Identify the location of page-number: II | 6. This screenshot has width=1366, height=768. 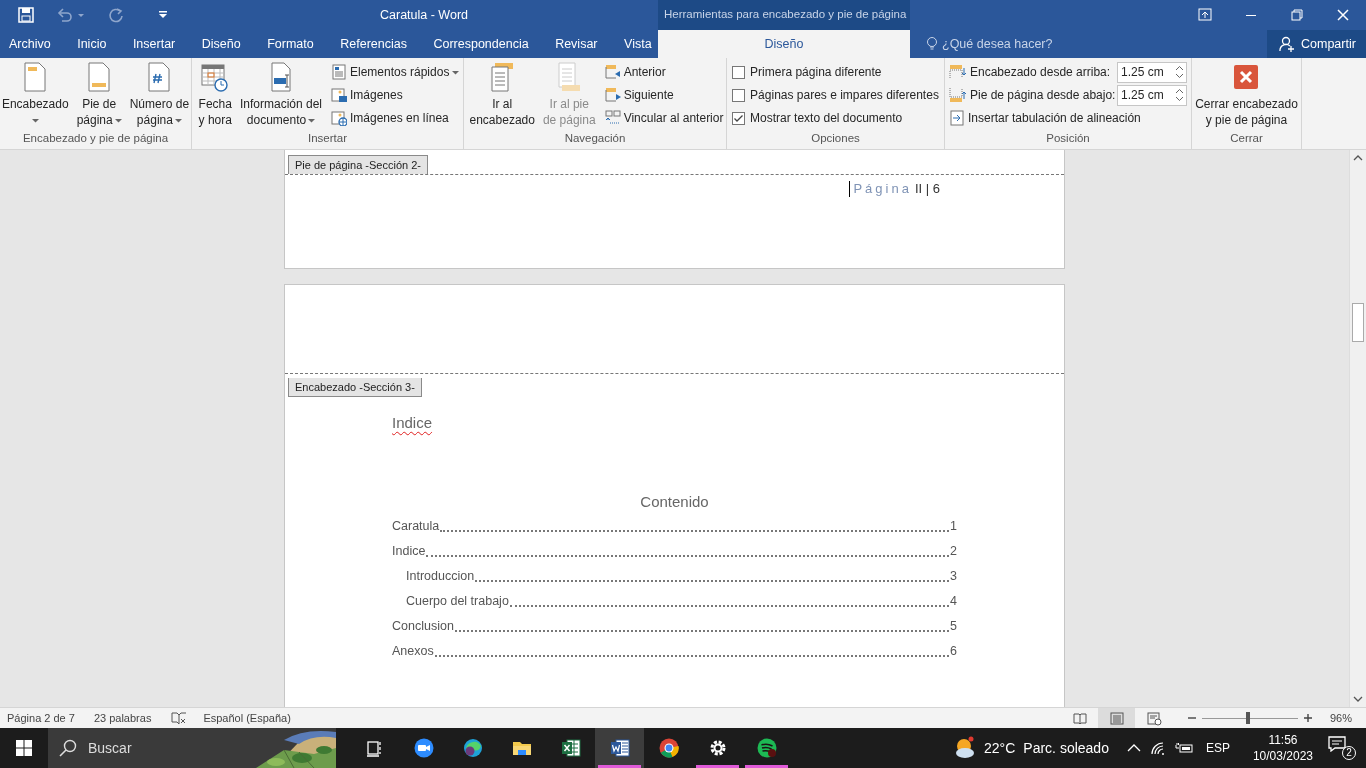
(927, 189).